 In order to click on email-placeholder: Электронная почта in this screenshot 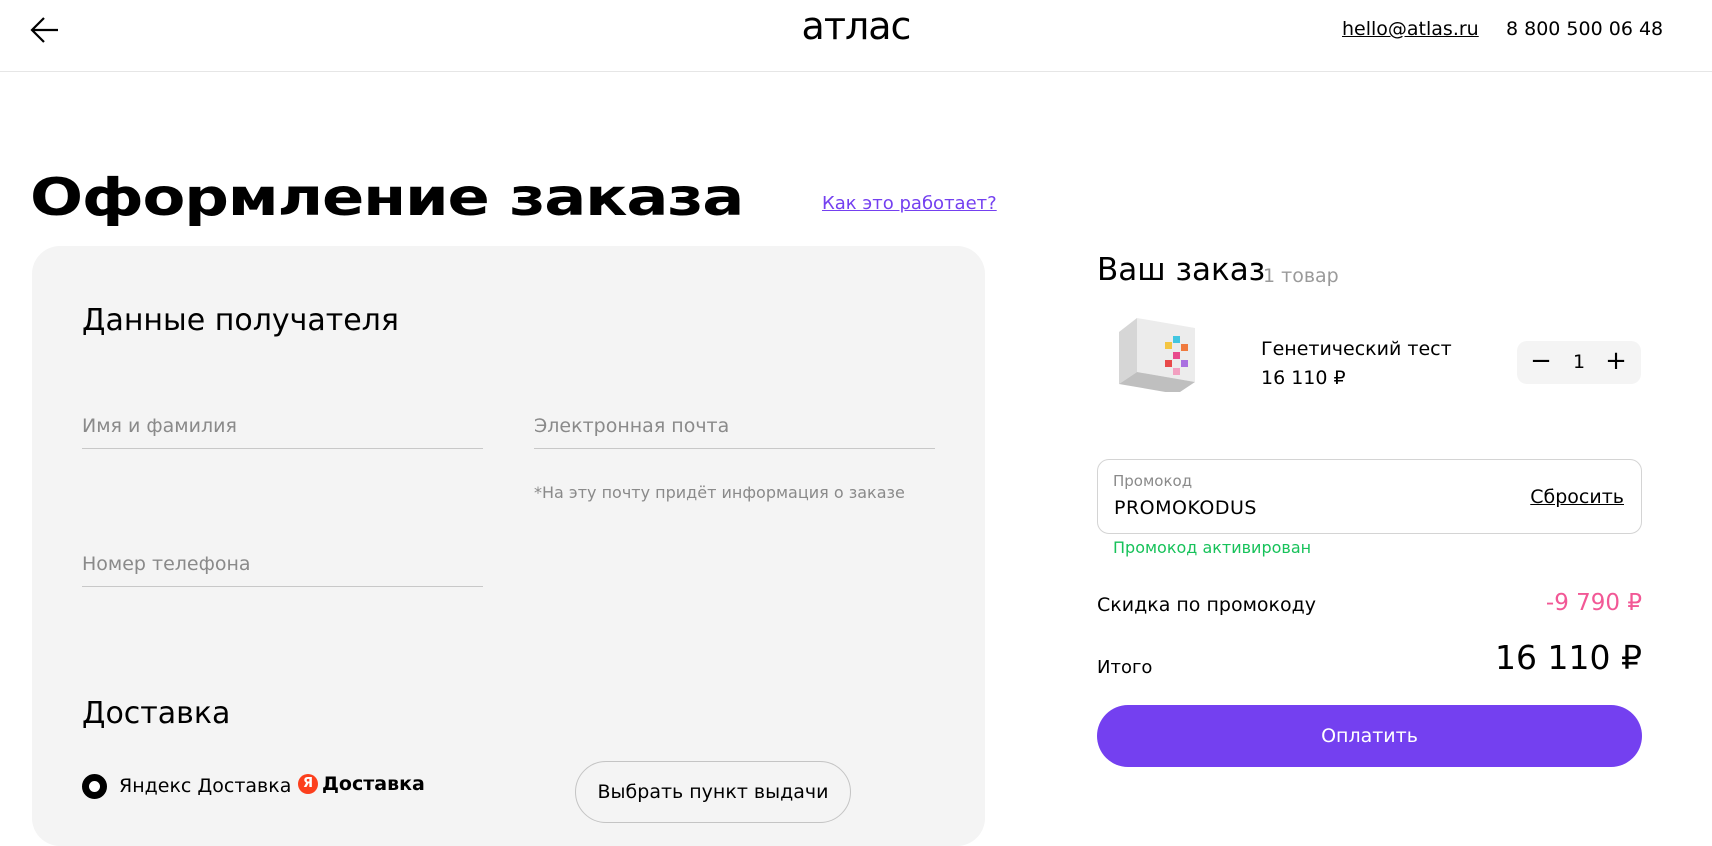, I will do `click(632, 426)`.